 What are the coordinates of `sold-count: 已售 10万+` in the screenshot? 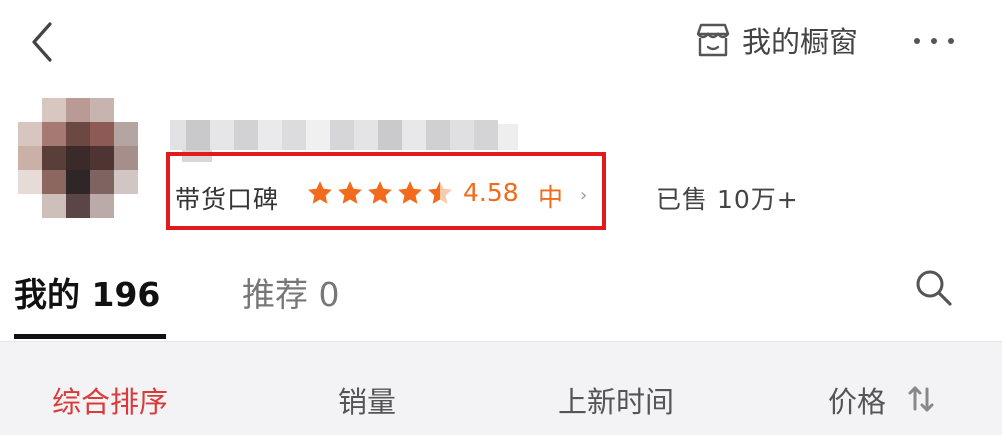 It's located at (727, 199).